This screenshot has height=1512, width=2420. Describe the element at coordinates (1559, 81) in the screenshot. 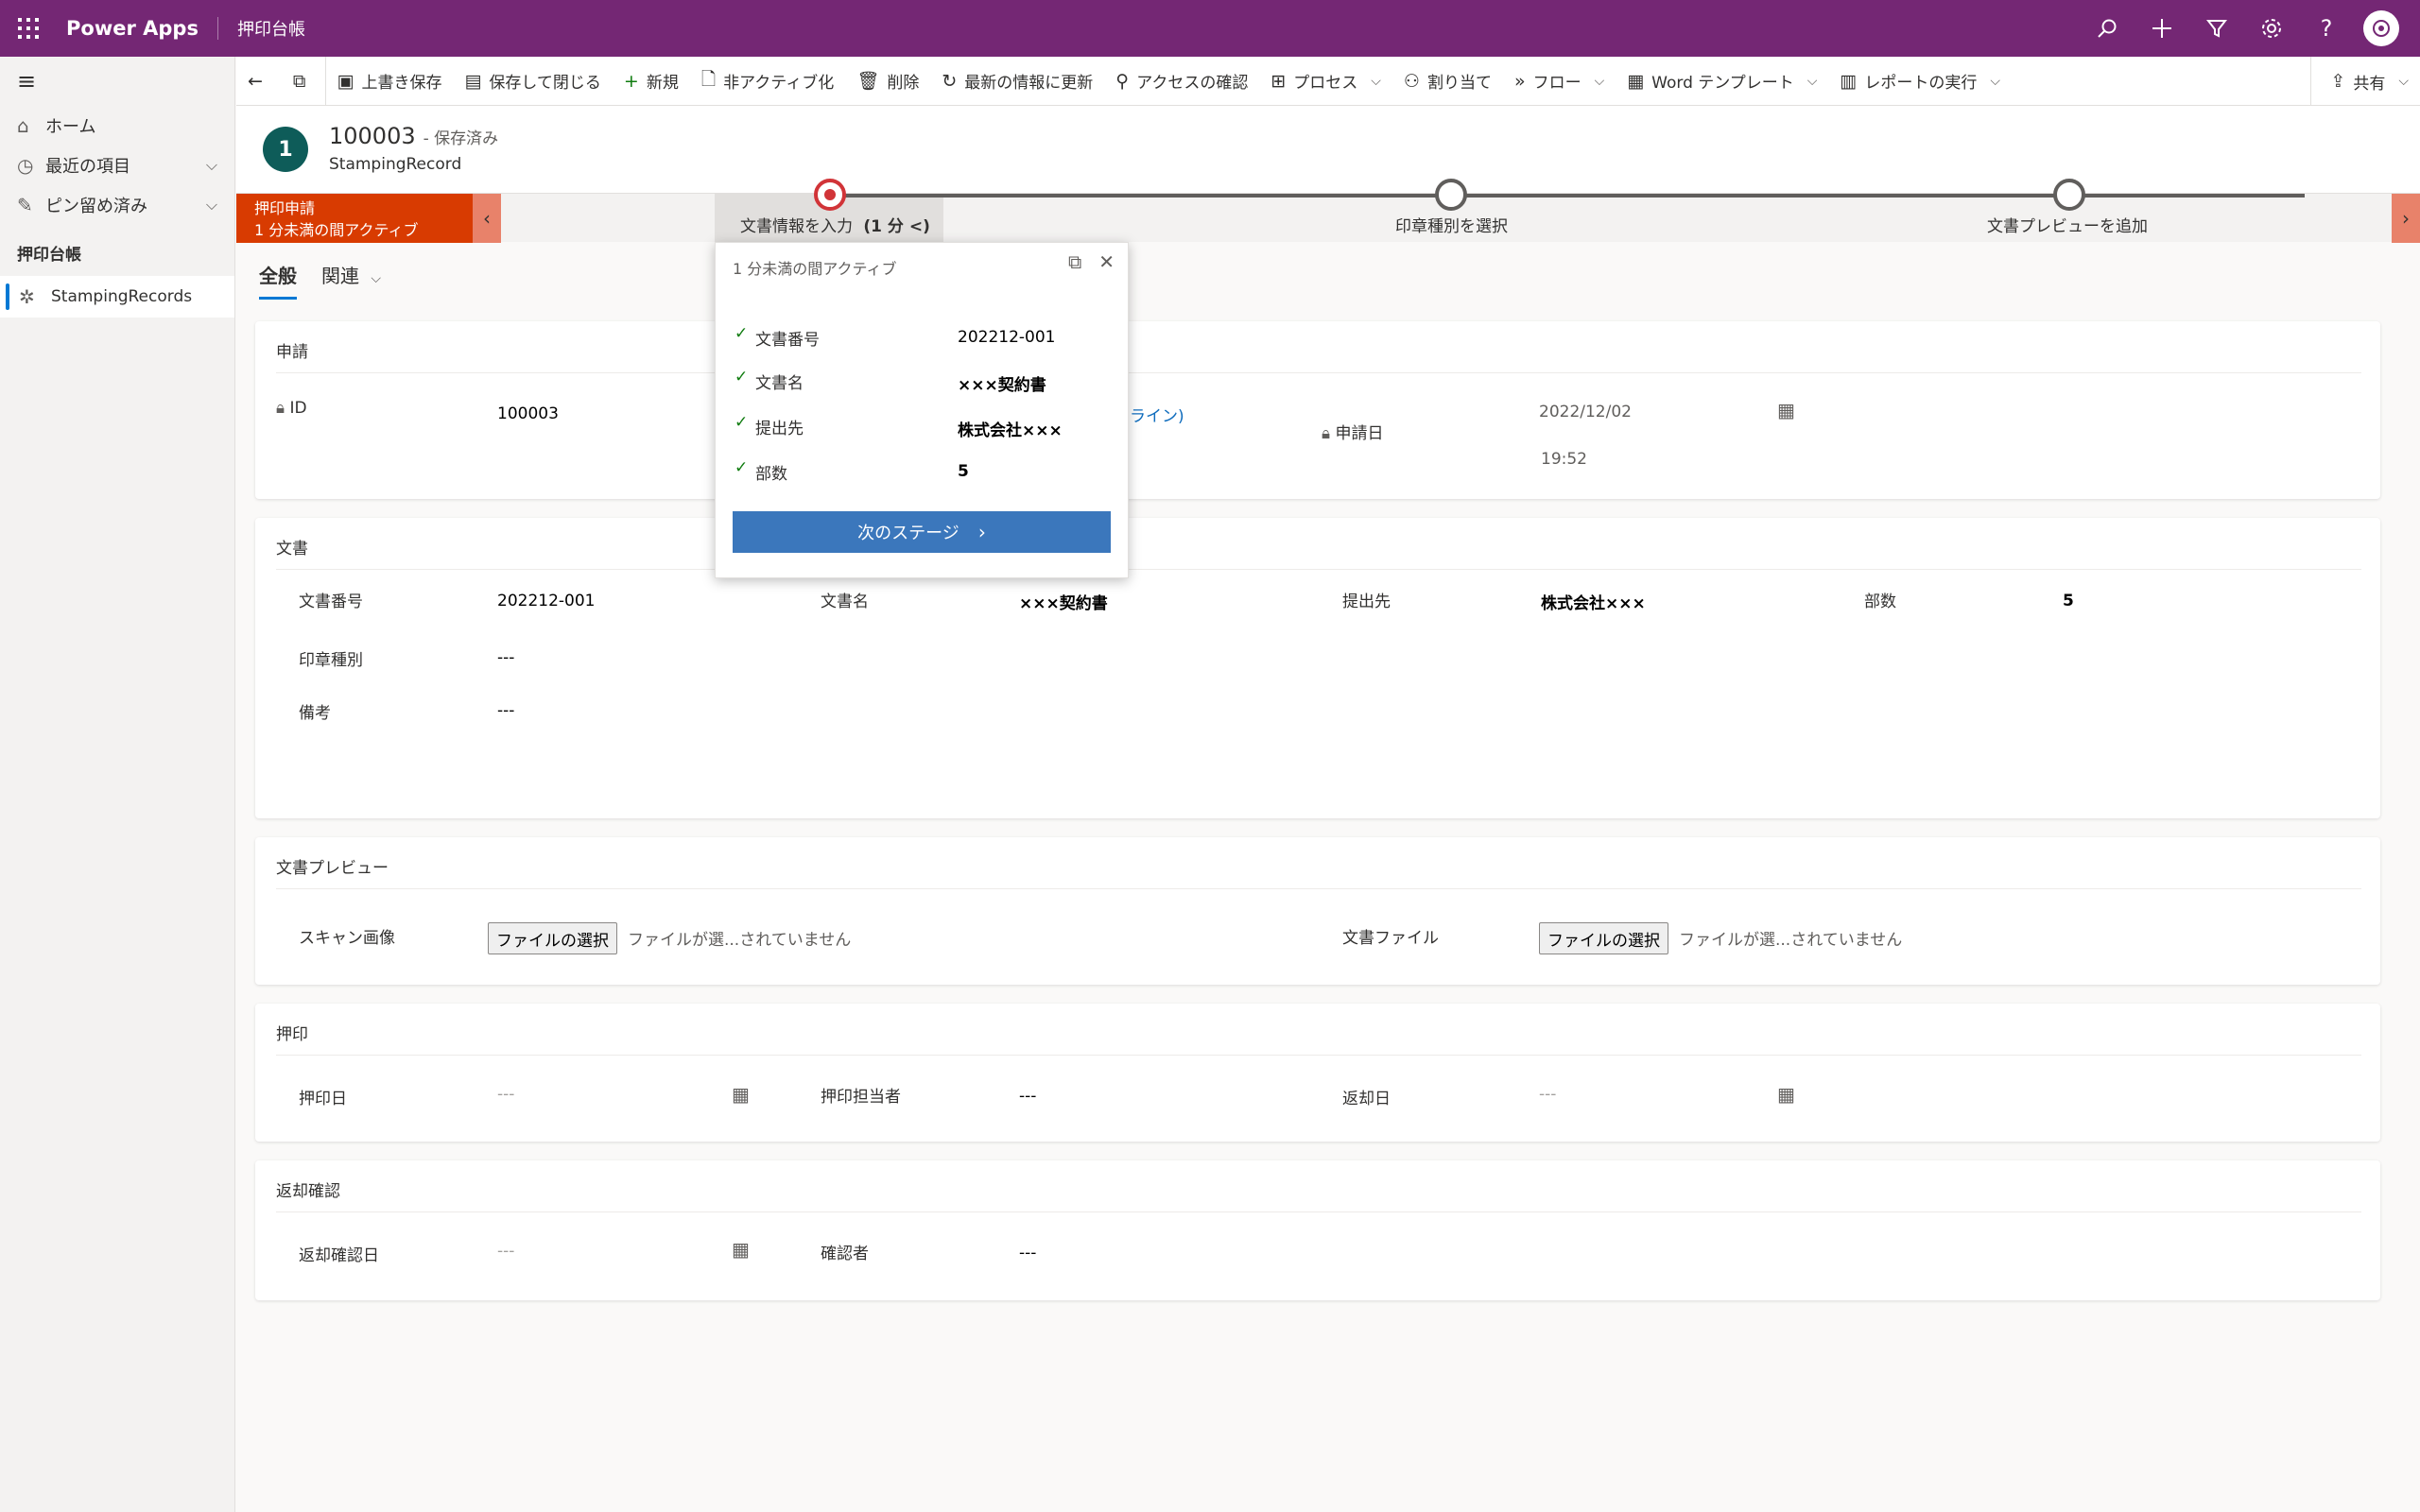

I see `flow-button: » フロー ⌵` at that location.